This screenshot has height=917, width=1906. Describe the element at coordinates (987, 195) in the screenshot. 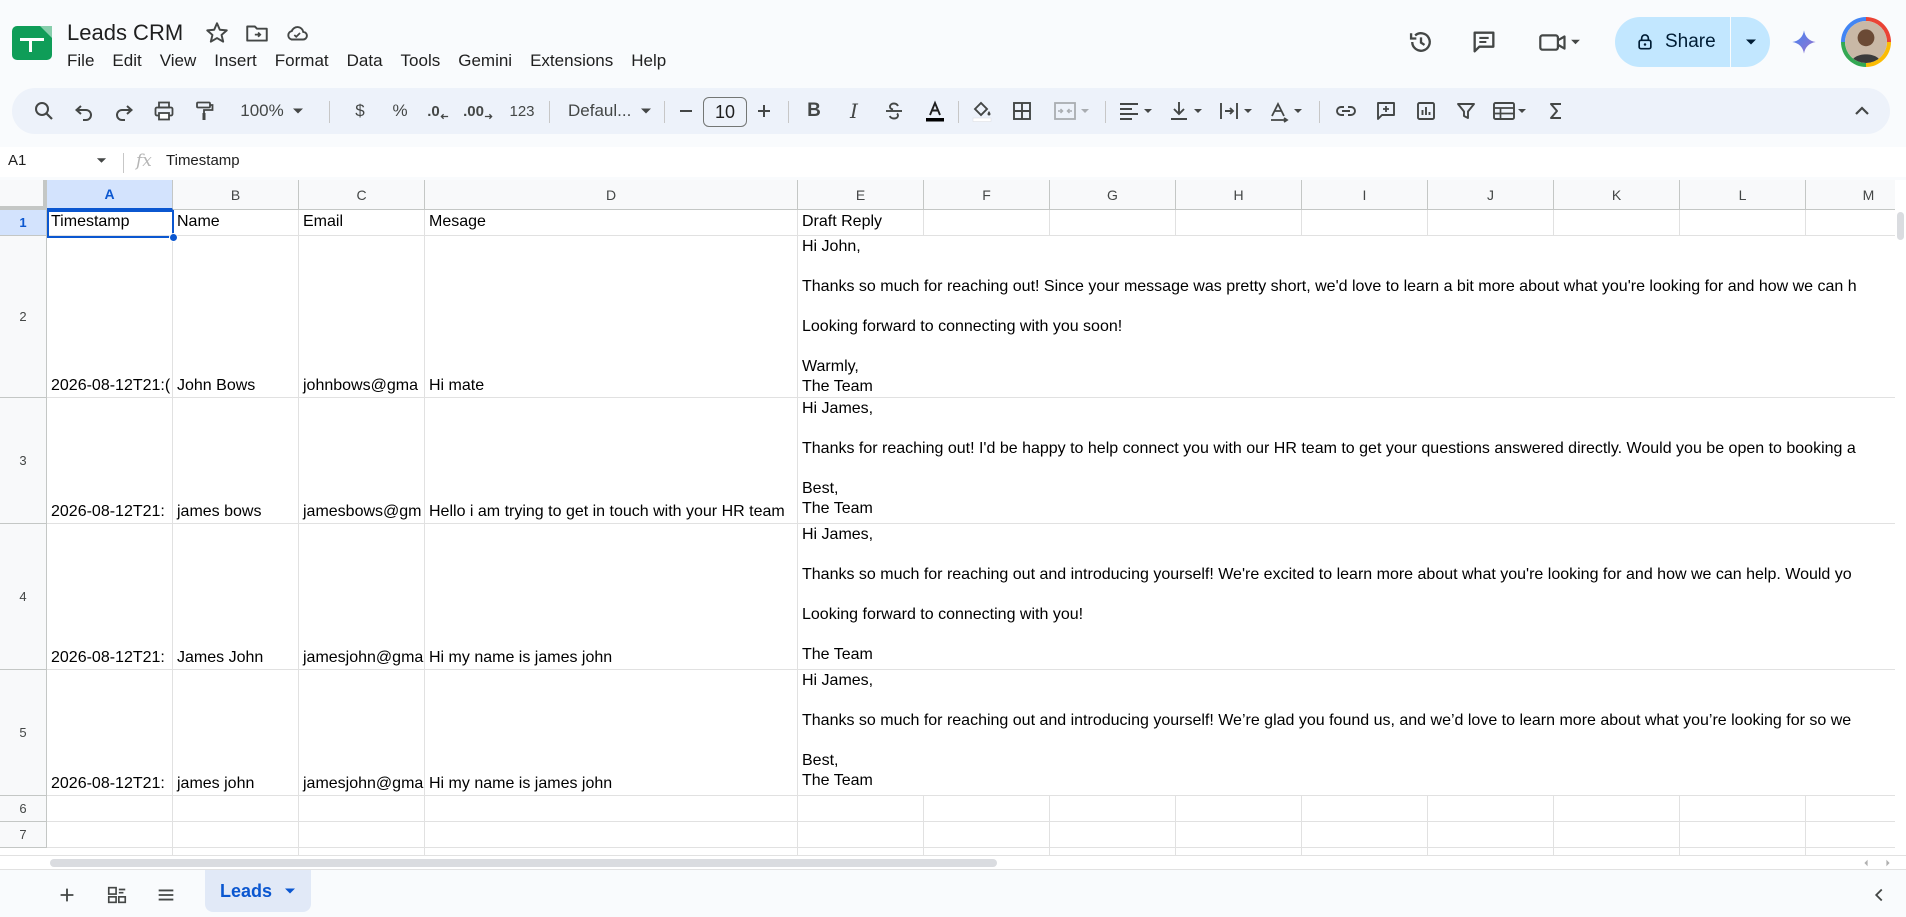

I see `column-header-f: F` at that location.